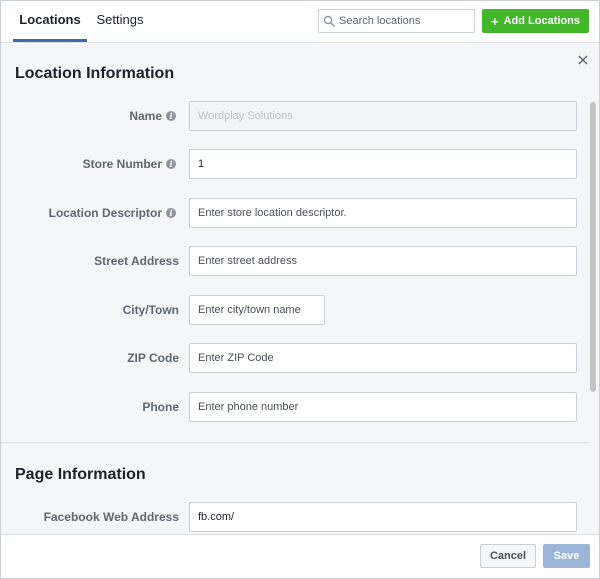 The width and height of the screenshot is (600, 579). What do you see at coordinates (383, 213) in the screenshot?
I see `location-descriptor-field` at bounding box center [383, 213].